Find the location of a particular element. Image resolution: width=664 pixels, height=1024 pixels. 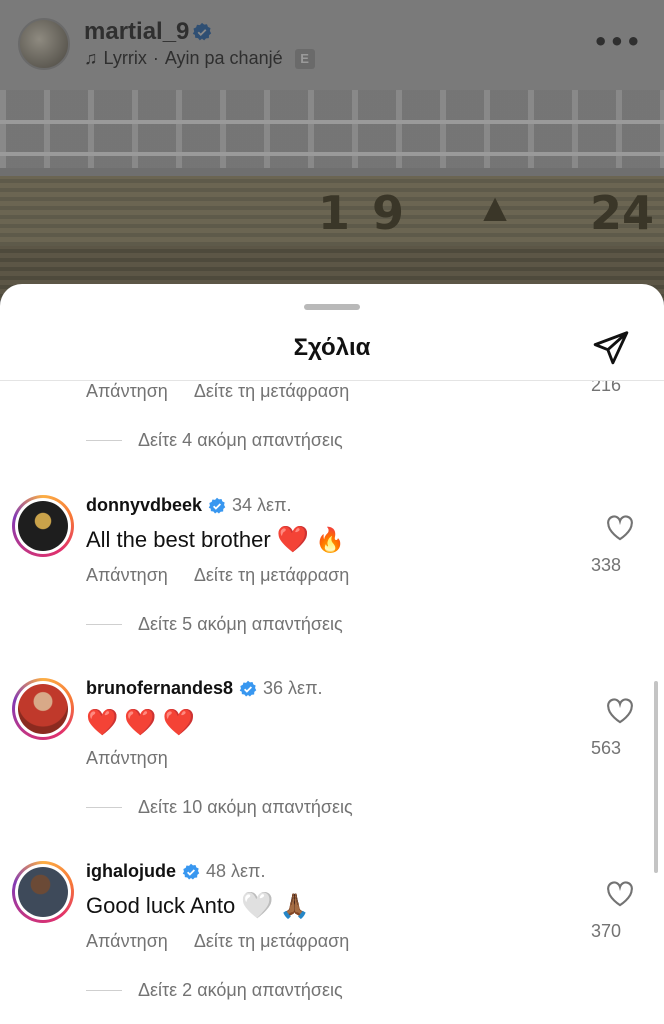

view-more-replies: Δείτε 4 ακόμη απαντήσεις is located at coordinates (214, 440).